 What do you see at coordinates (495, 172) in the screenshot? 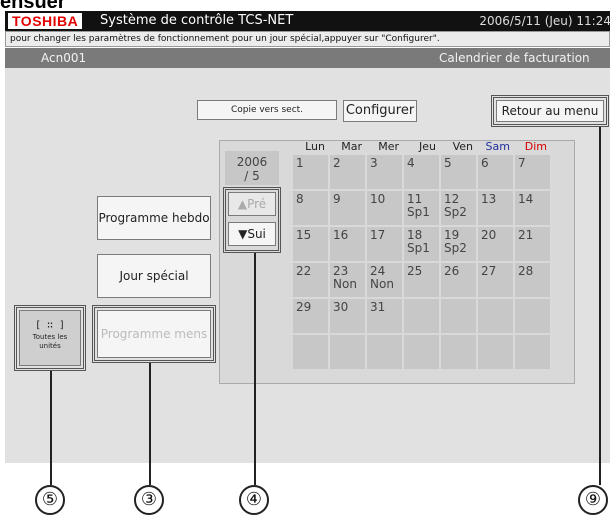
I see `calendar-day-cell: 6` at bounding box center [495, 172].